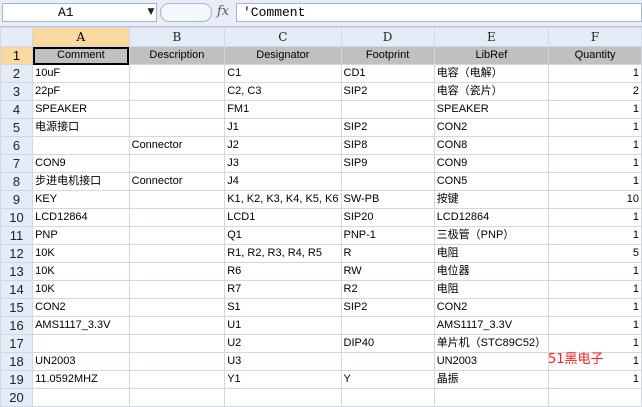 Image resolution: width=642 pixels, height=407 pixels. What do you see at coordinates (283, 163) in the screenshot?
I see `cell: J3` at bounding box center [283, 163].